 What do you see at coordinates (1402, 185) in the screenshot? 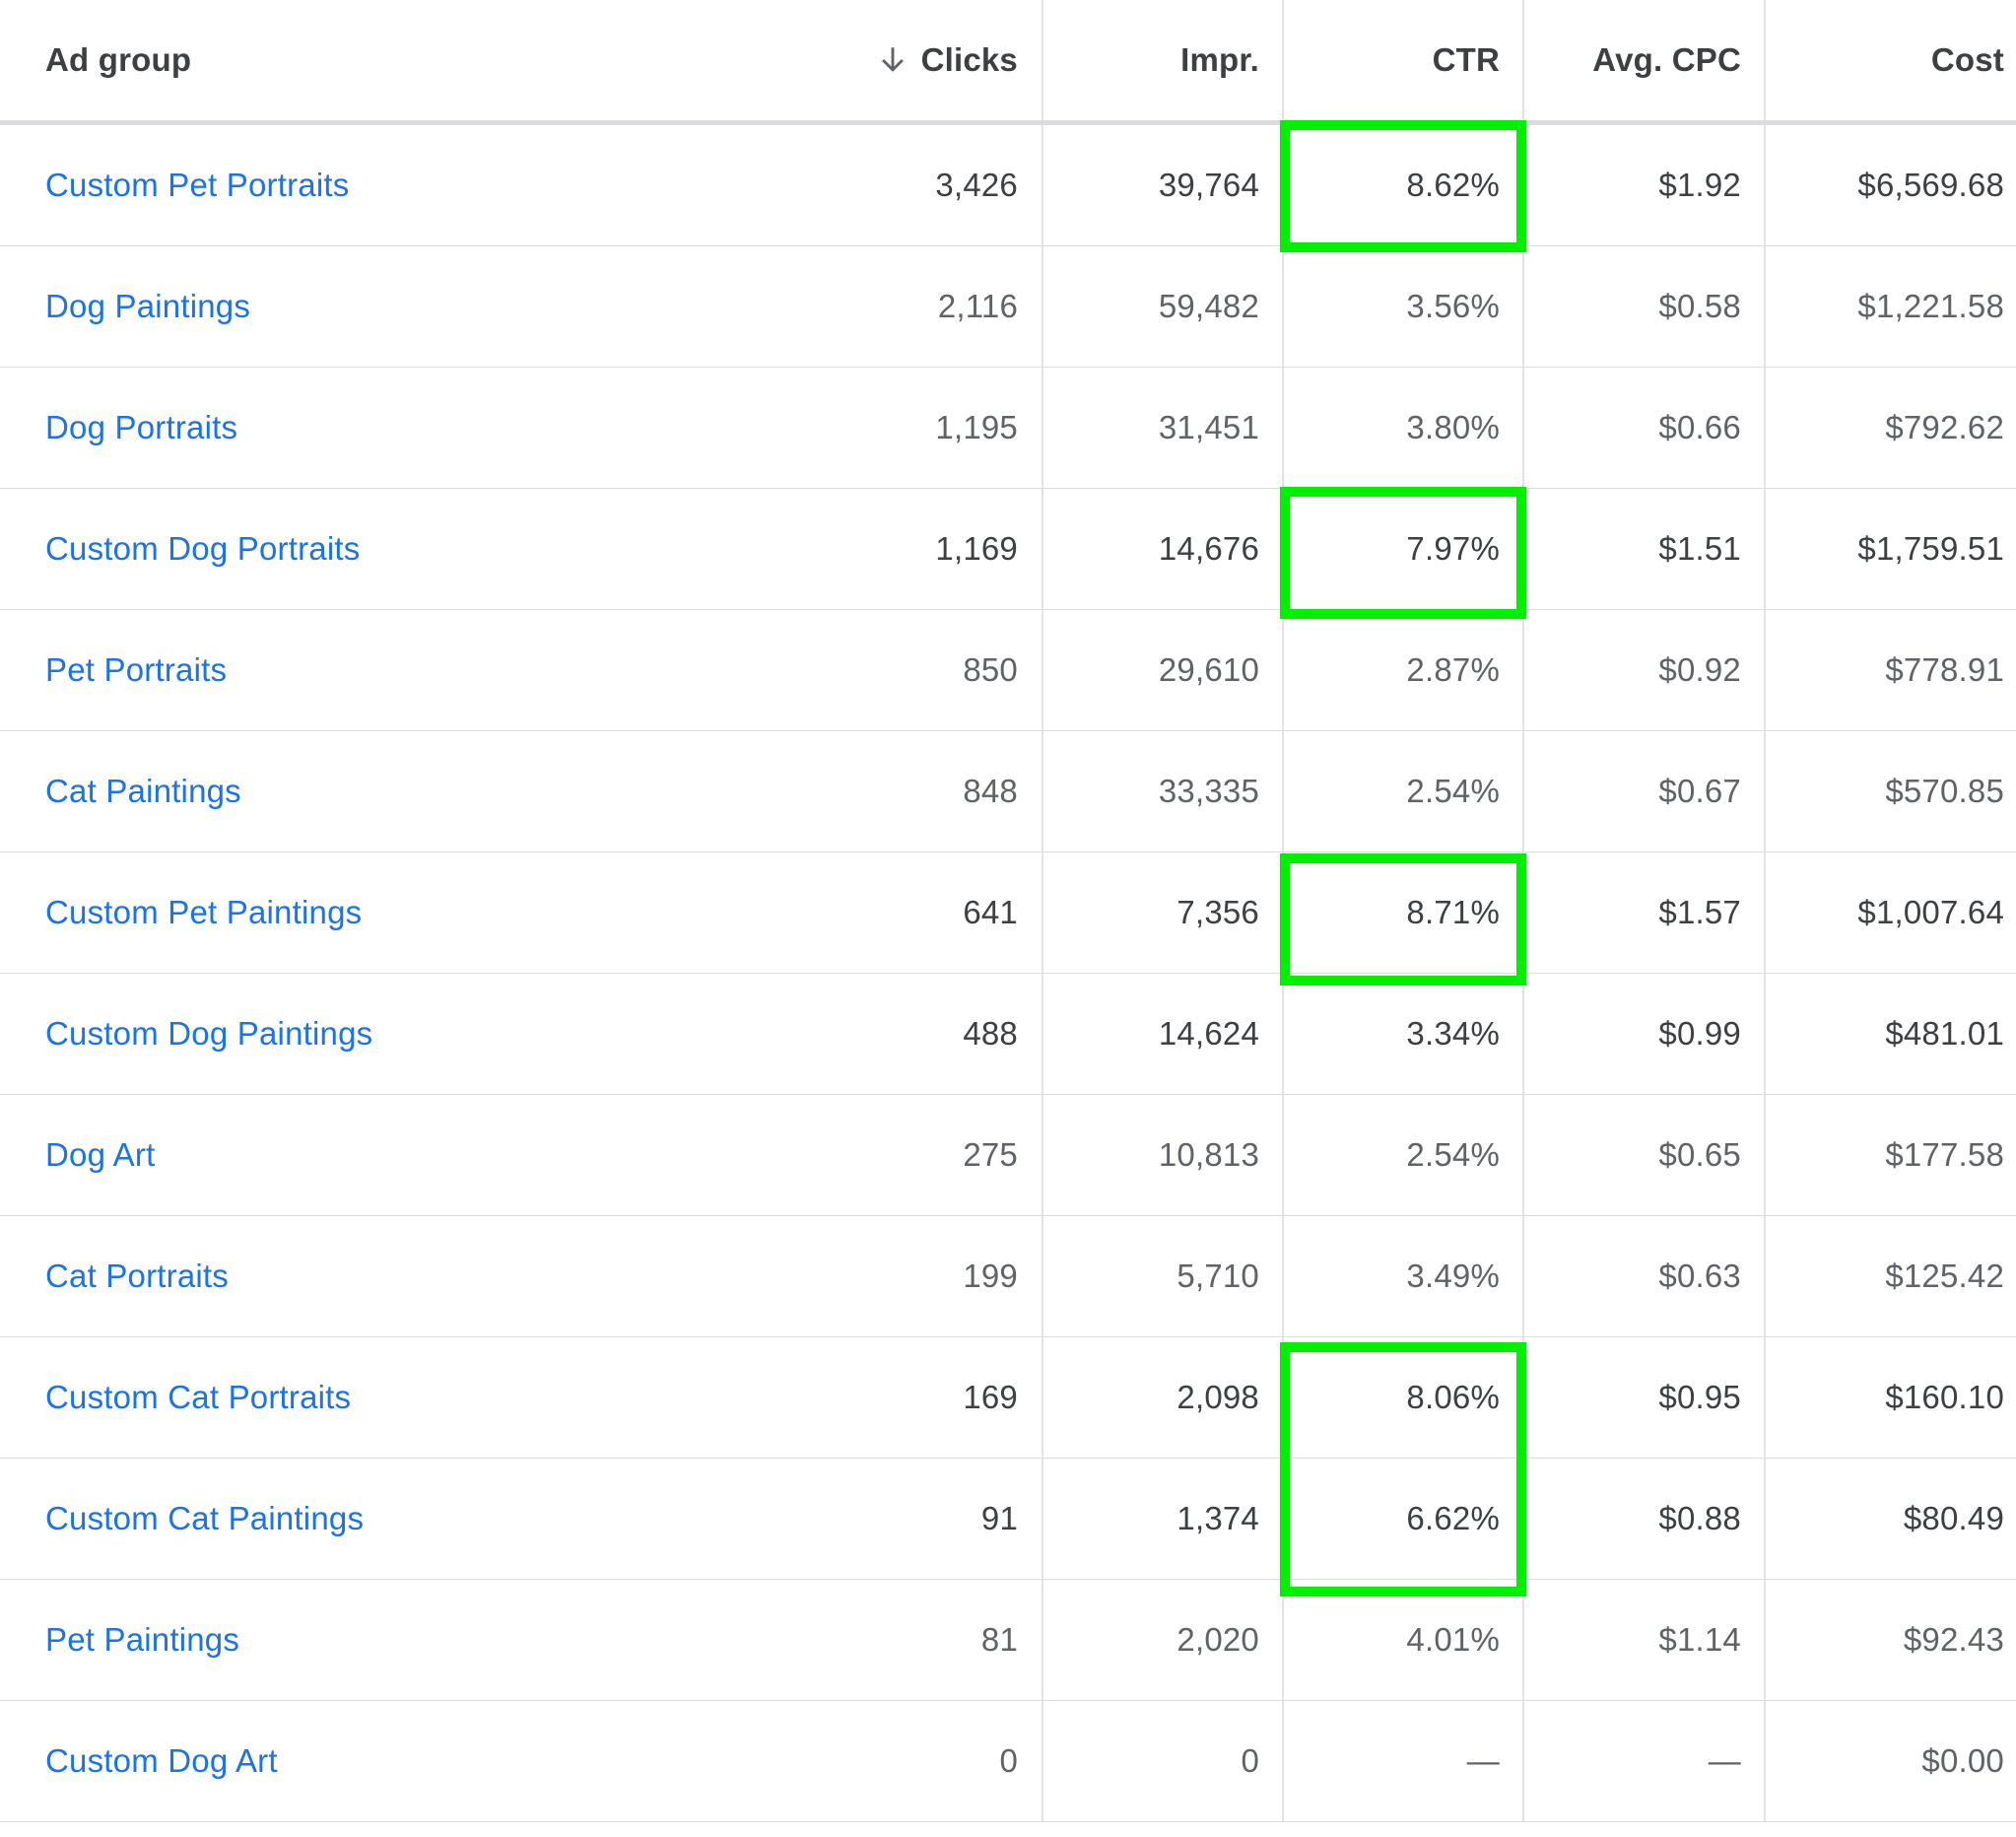
I see `ctr-cell: 8.62%` at bounding box center [1402, 185].